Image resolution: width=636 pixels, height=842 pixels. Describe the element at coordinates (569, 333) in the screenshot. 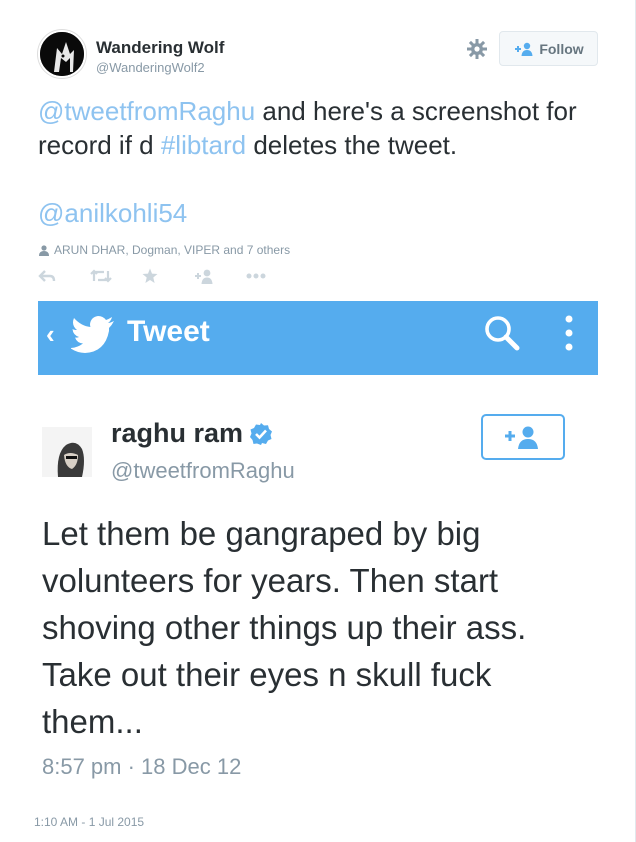

I see `overflow-menu-icon` at that location.